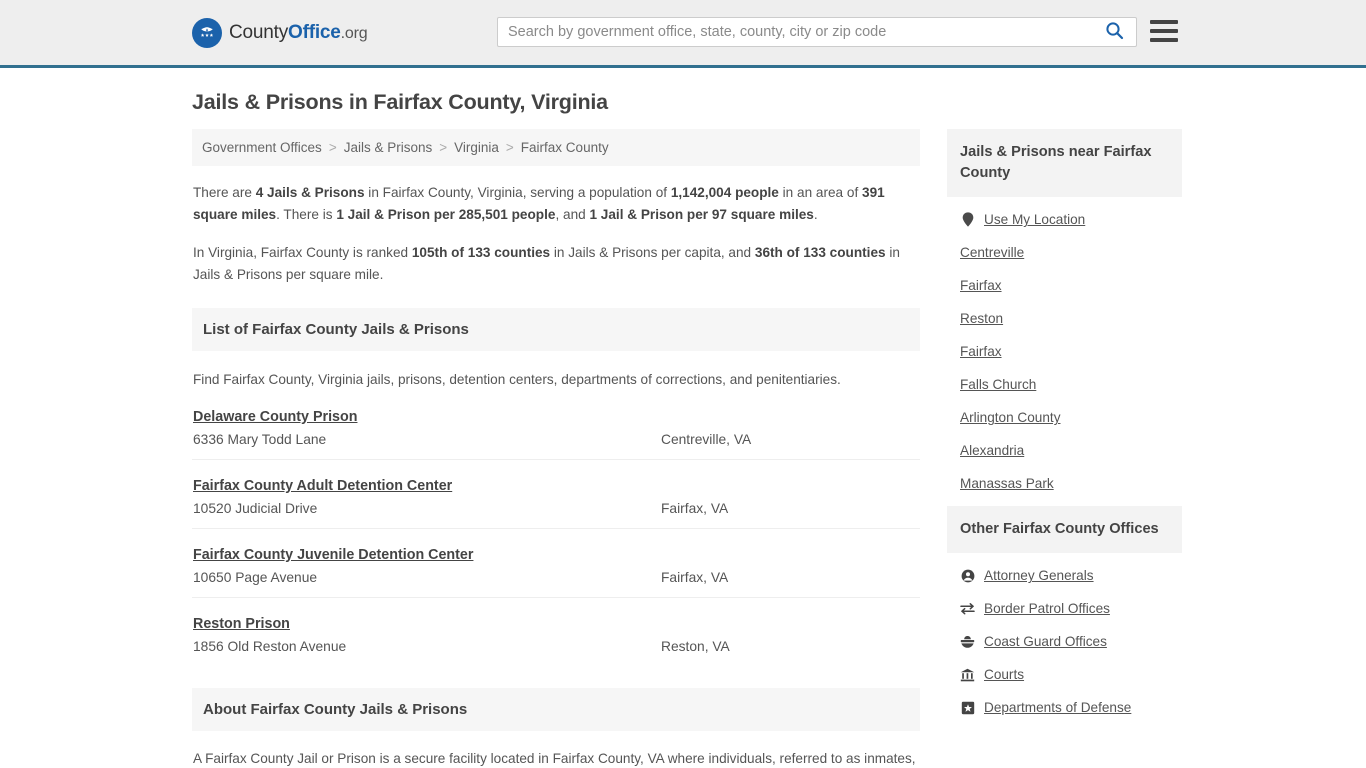 The width and height of the screenshot is (1366, 768). Describe the element at coordinates (967, 641) in the screenshot. I see `ship-icon` at that location.